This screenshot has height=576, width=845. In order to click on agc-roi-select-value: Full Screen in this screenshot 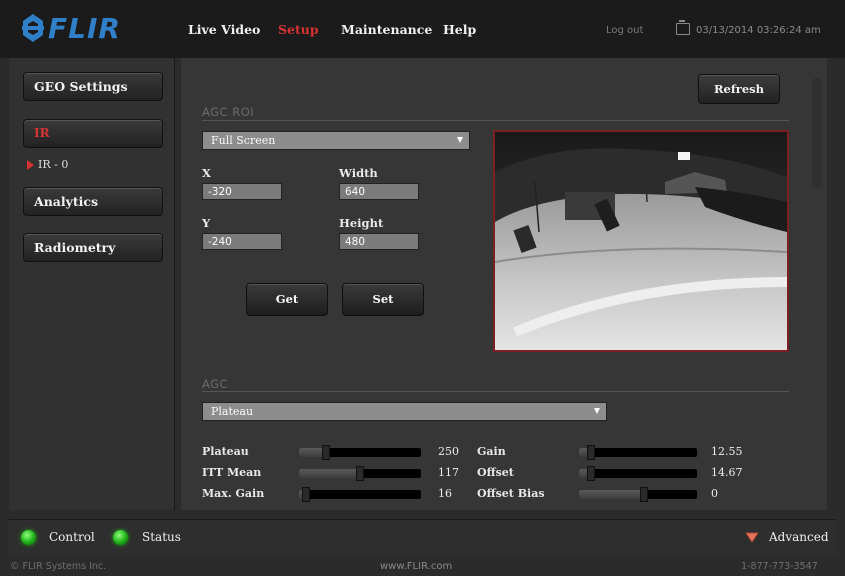, I will do `click(243, 140)`.